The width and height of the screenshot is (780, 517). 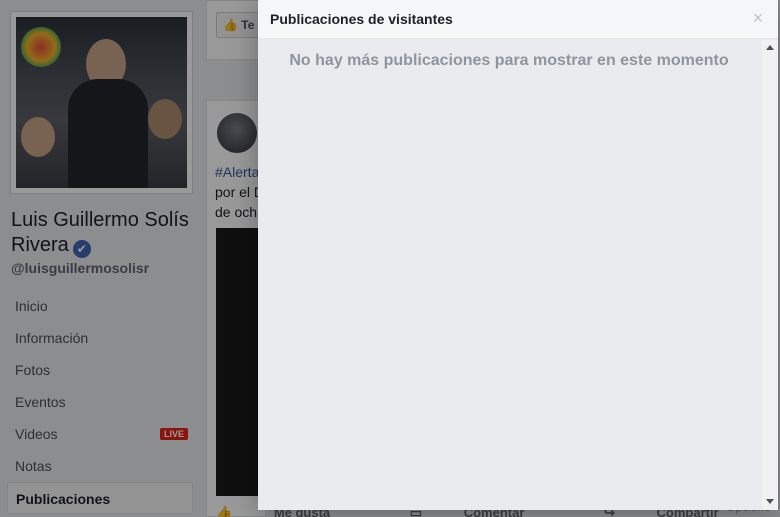 What do you see at coordinates (758, 18) in the screenshot?
I see `close-icon: ×` at bounding box center [758, 18].